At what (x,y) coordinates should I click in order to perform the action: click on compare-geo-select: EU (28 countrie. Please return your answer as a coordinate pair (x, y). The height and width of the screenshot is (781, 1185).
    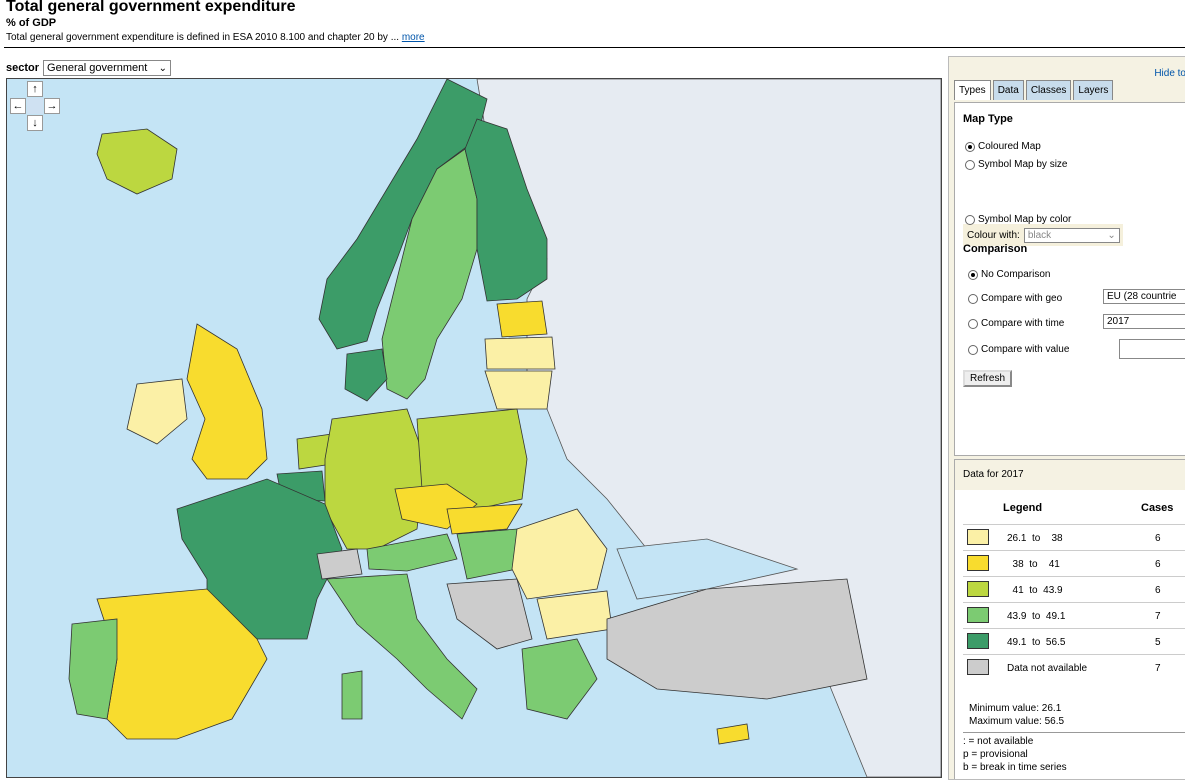
    Looking at the image, I should click on (1144, 296).